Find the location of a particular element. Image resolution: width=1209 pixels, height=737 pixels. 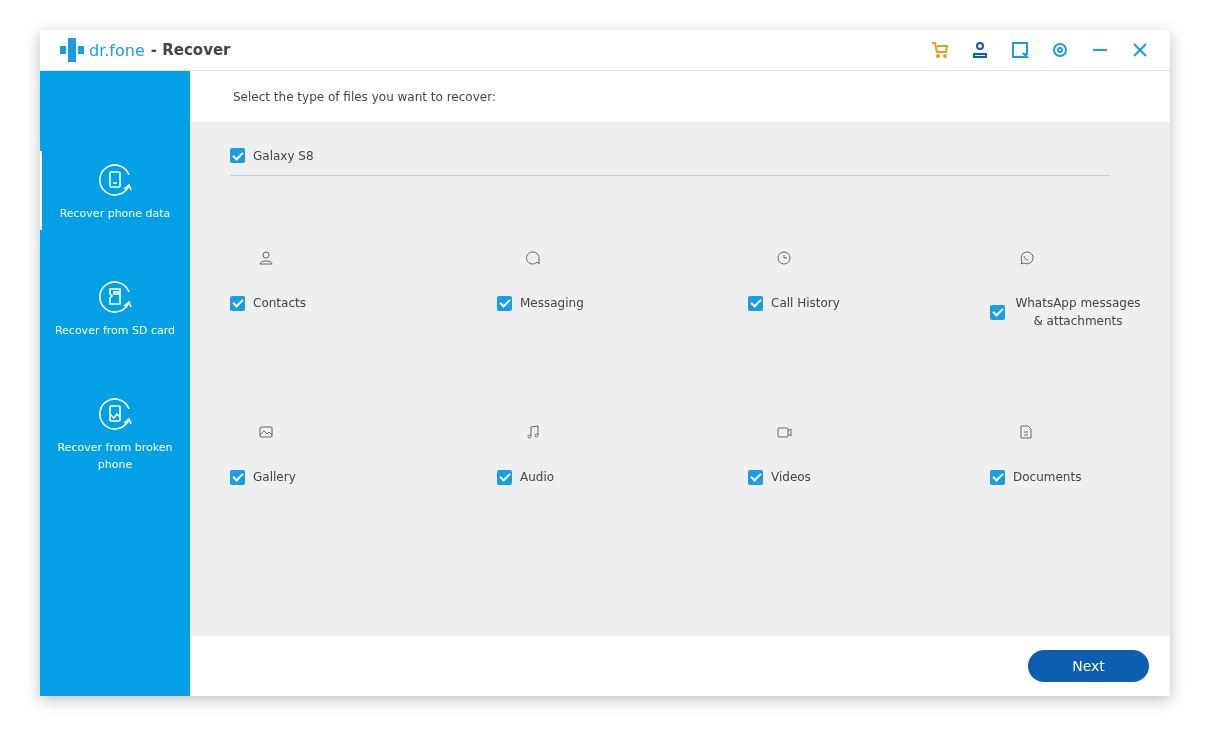

window-title: - Recover is located at coordinates (190, 50).